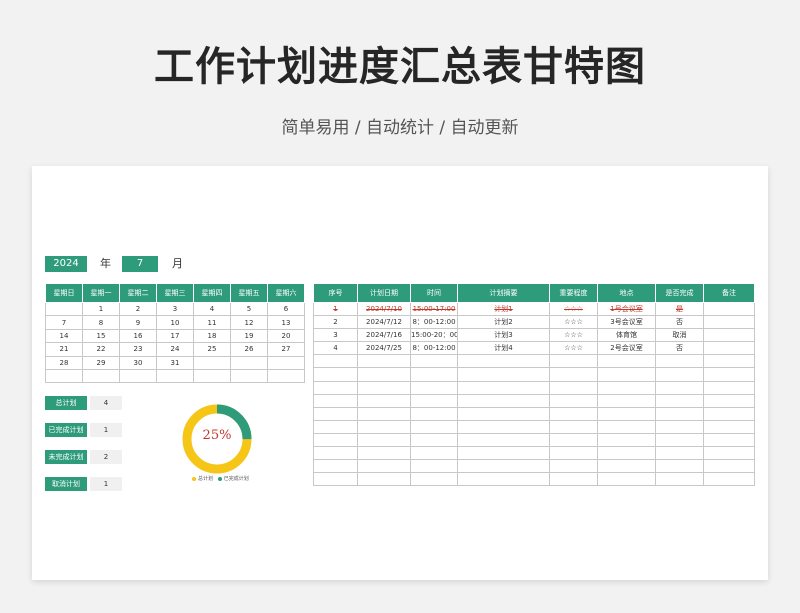 The width and height of the screenshot is (800, 613). What do you see at coordinates (249, 349) in the screenshot?
I see `calendar-day-cell: 26` at bounding box center [249, 349].